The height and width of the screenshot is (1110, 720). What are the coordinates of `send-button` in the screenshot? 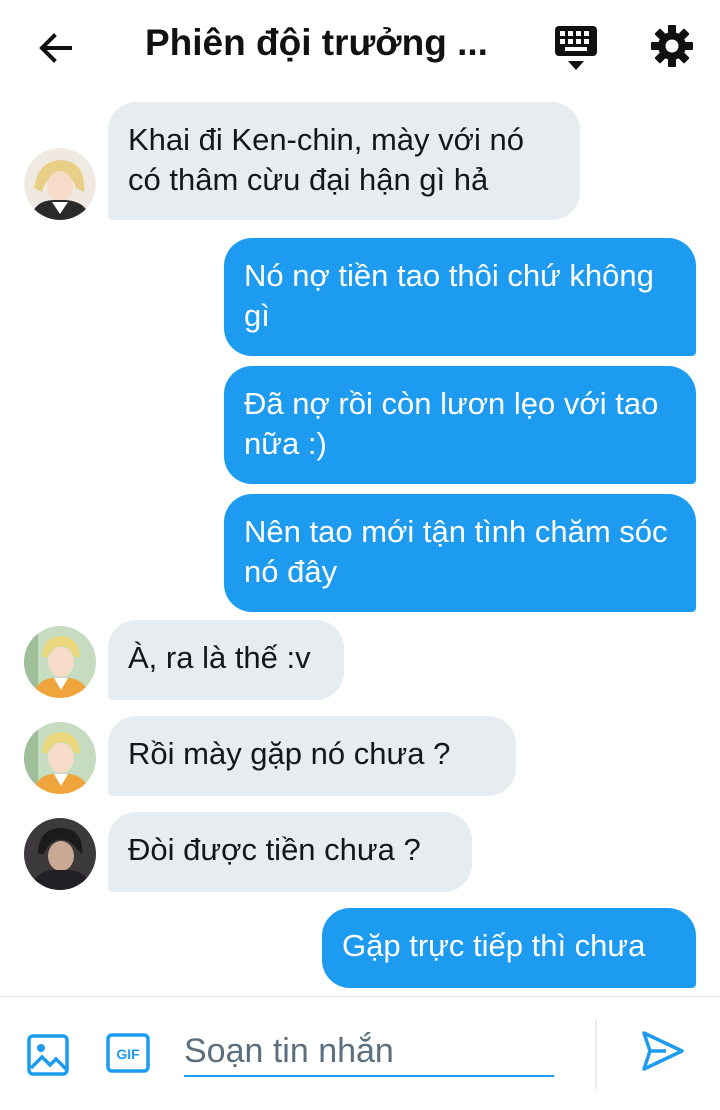 It's located at (662, 1051).